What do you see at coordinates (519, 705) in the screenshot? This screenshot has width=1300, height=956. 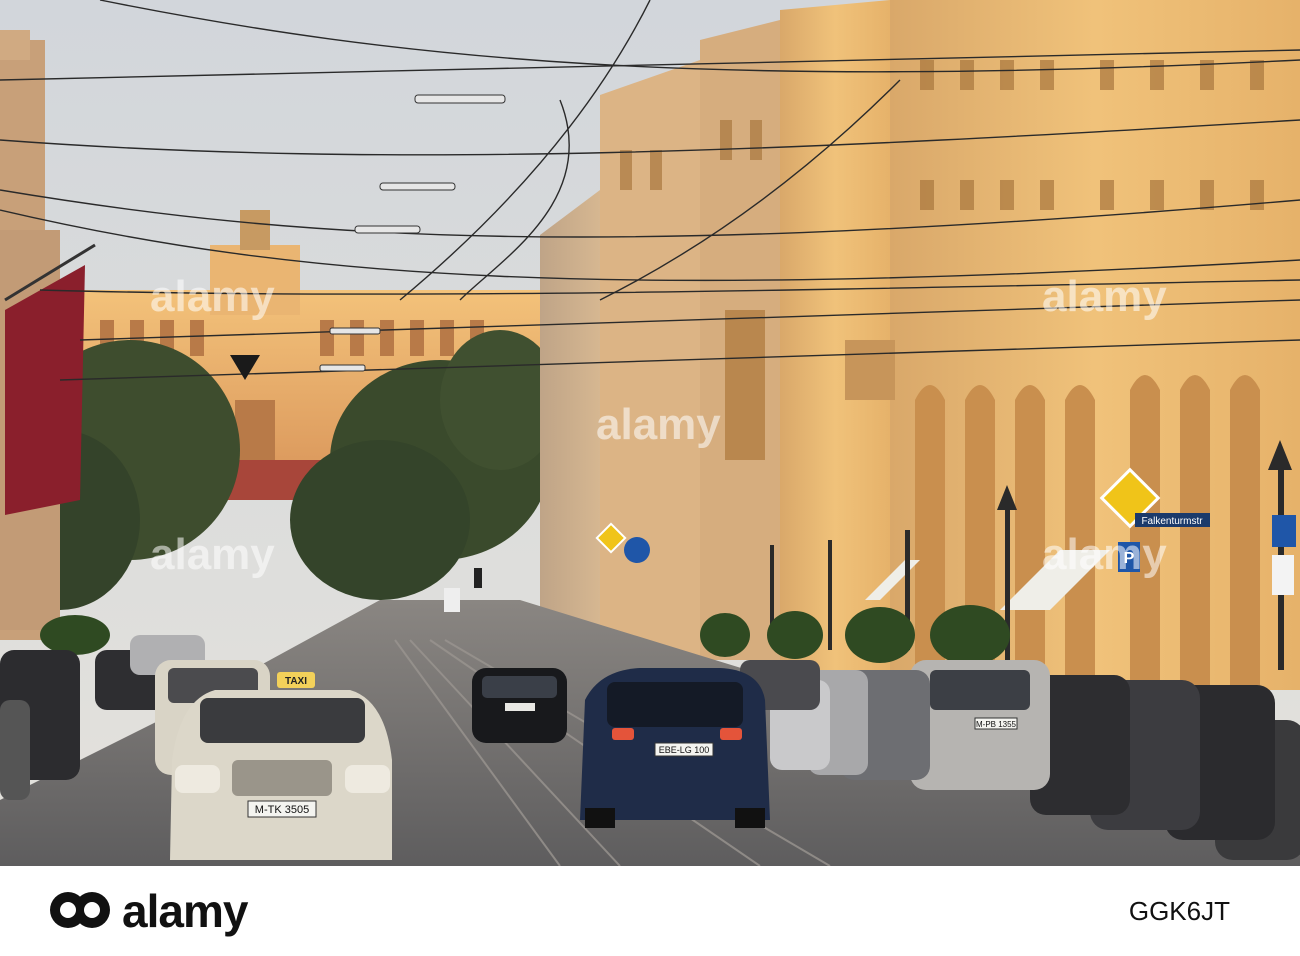 I see `mini-car` at bounding box center [519, 705].